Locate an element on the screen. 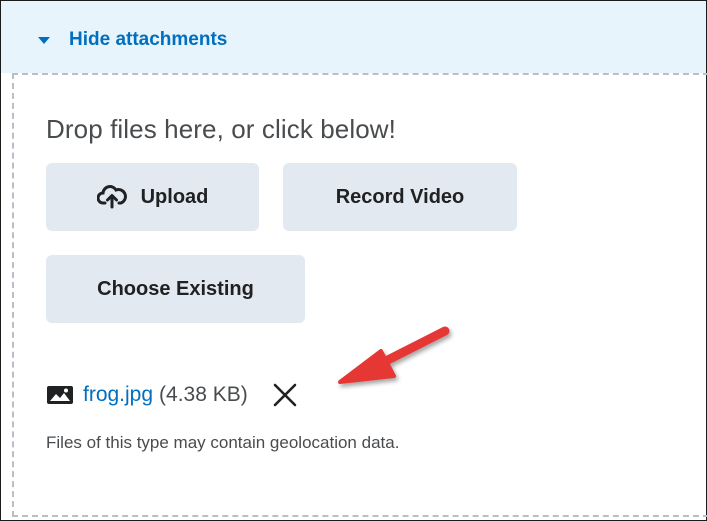  choose-existing-button: Choose Existing is located at coordinates (175, 289).